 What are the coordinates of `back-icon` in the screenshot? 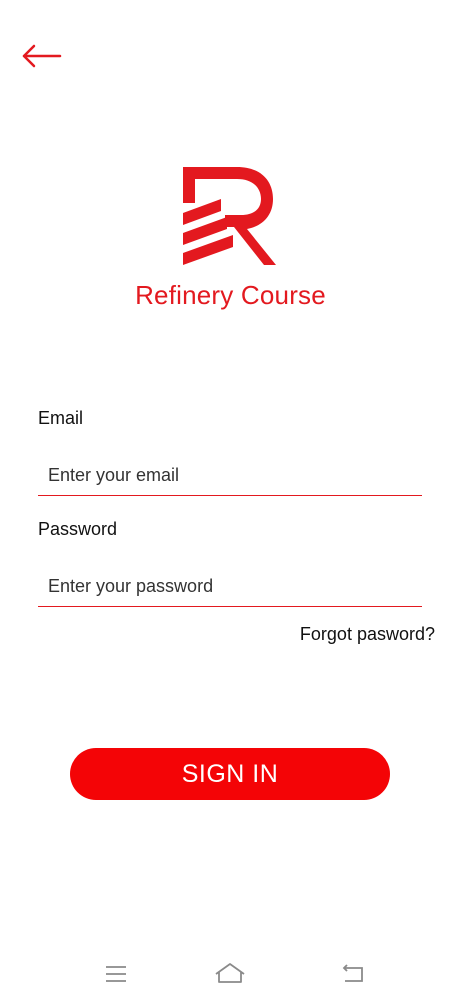 It's located at (352, 974).